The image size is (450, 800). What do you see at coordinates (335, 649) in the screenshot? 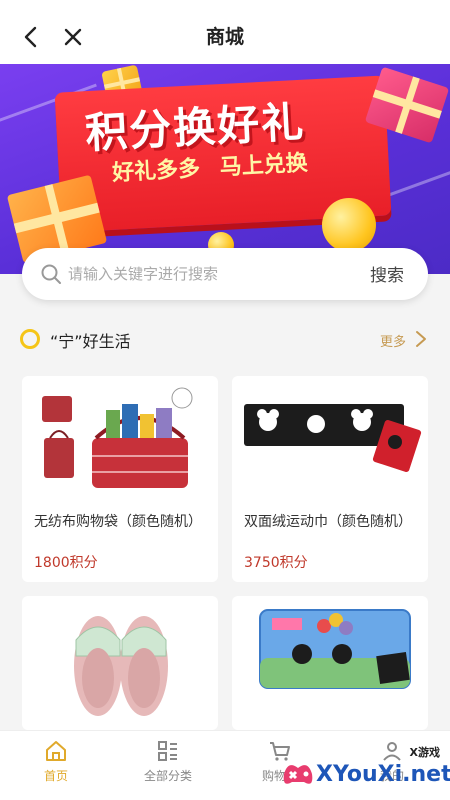
I see `blanket-image` at bounding box center [335, 649].